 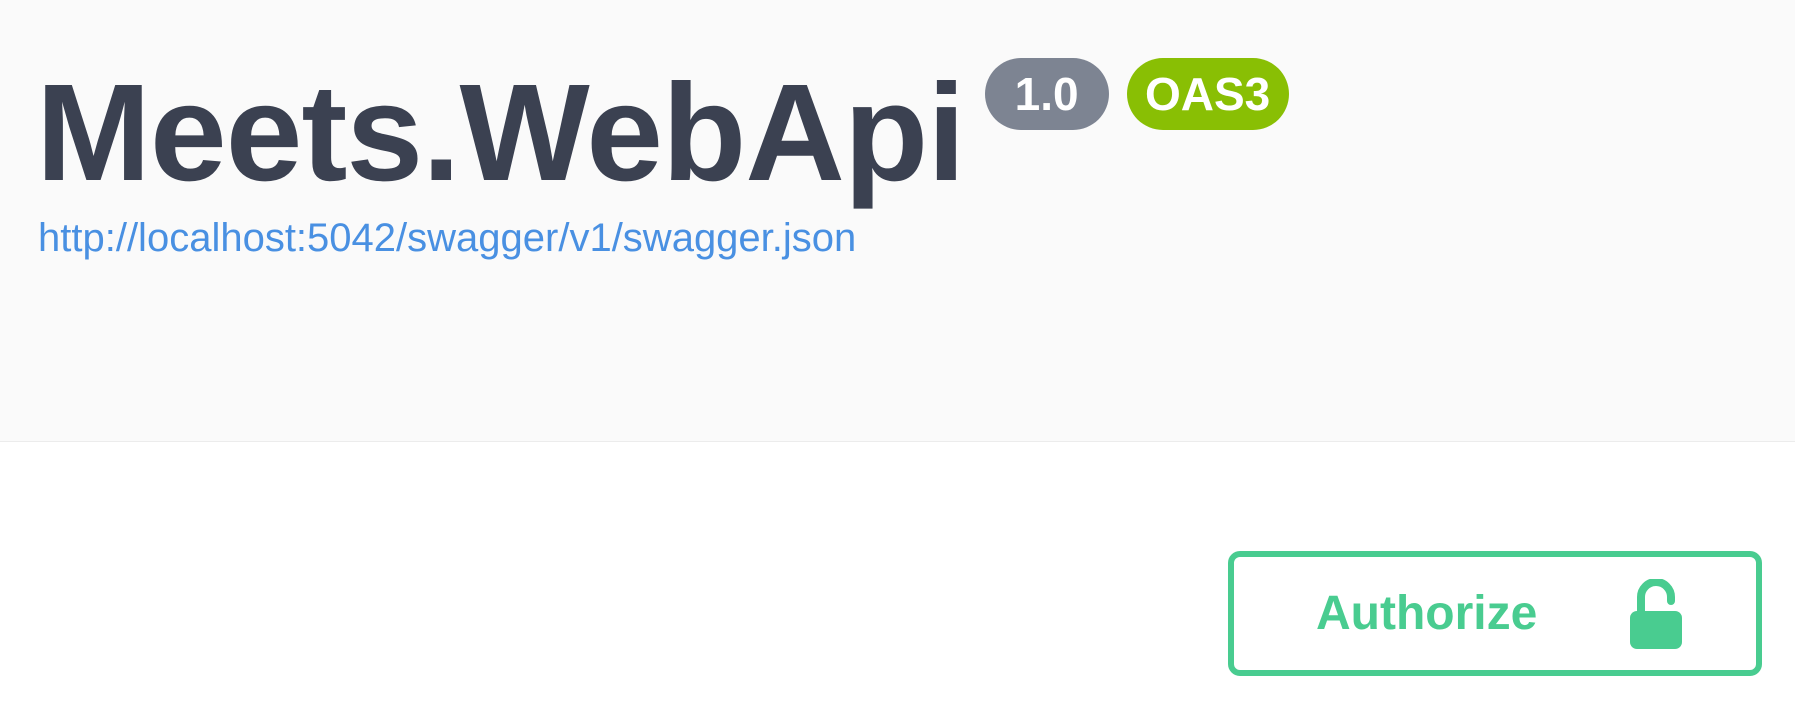 I want to click on authorize-button: Authorize, so click(x=1495, y=613).